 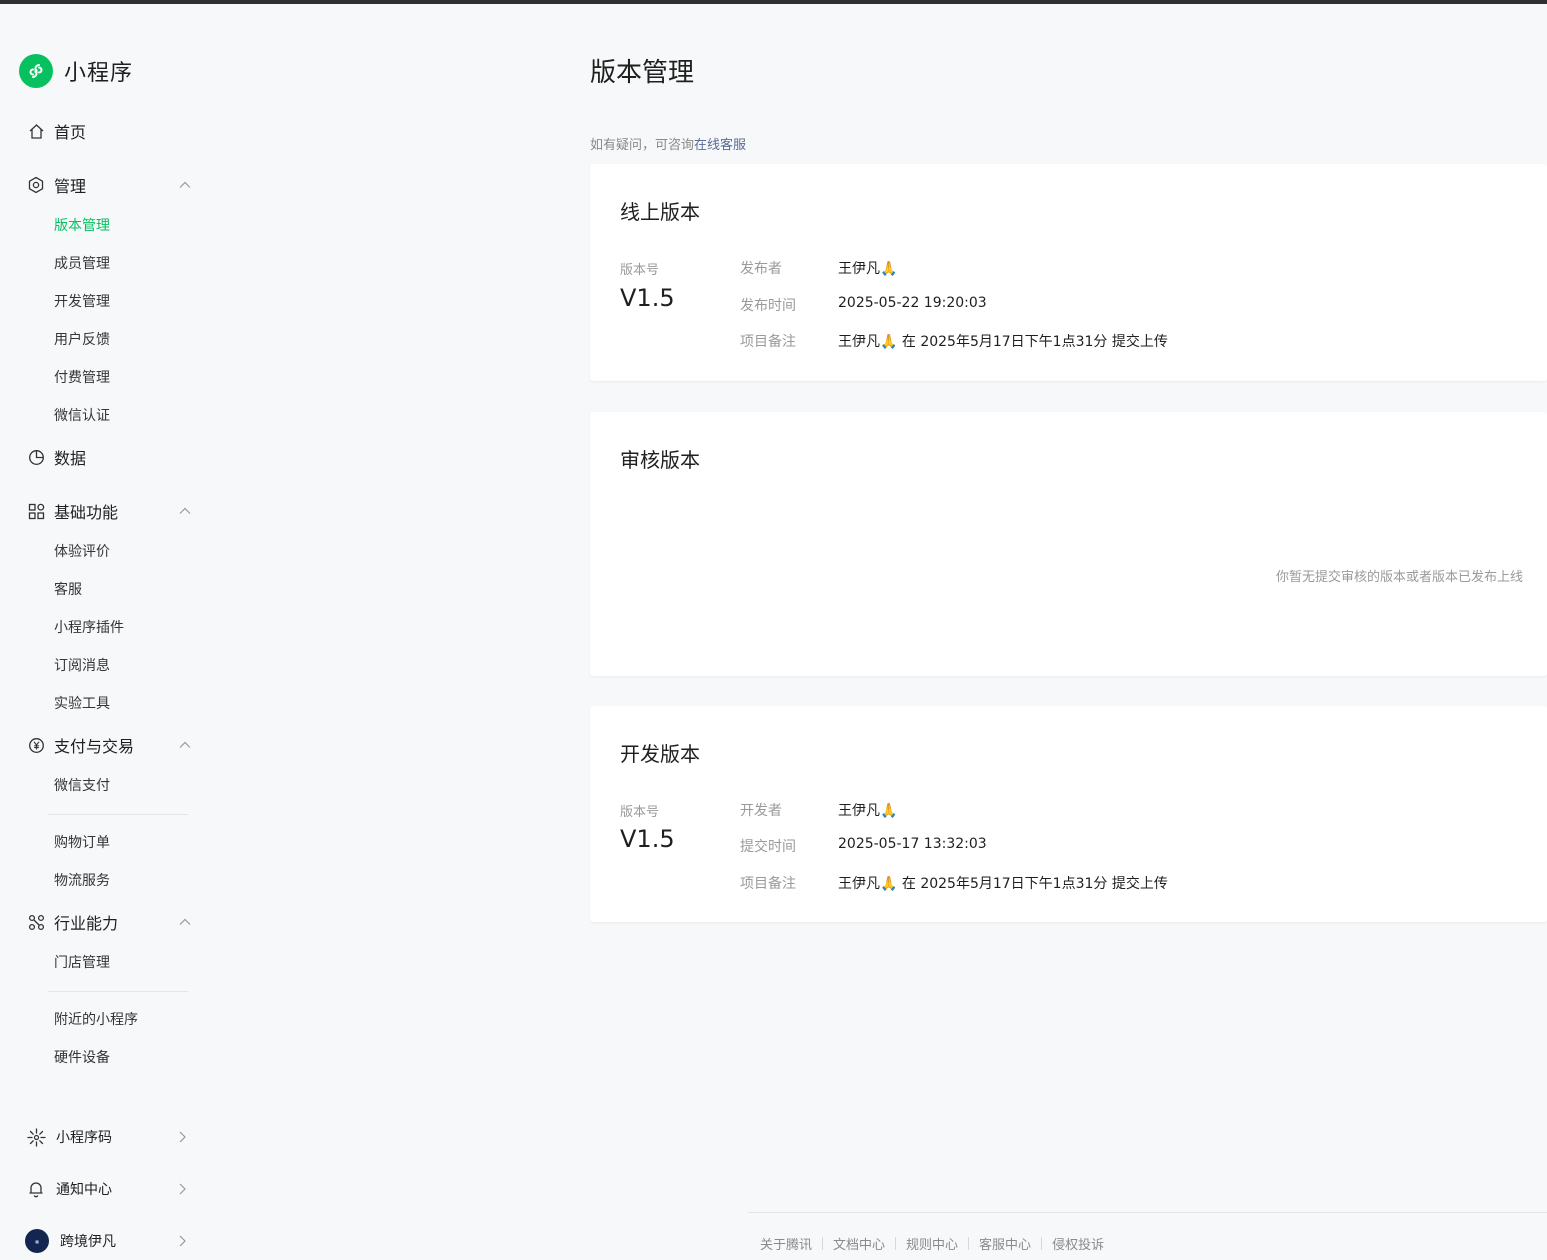 What do you see at coordinates (36, 131) in the screenshot?
I see `home-icon` at bounding box center [36, 131].